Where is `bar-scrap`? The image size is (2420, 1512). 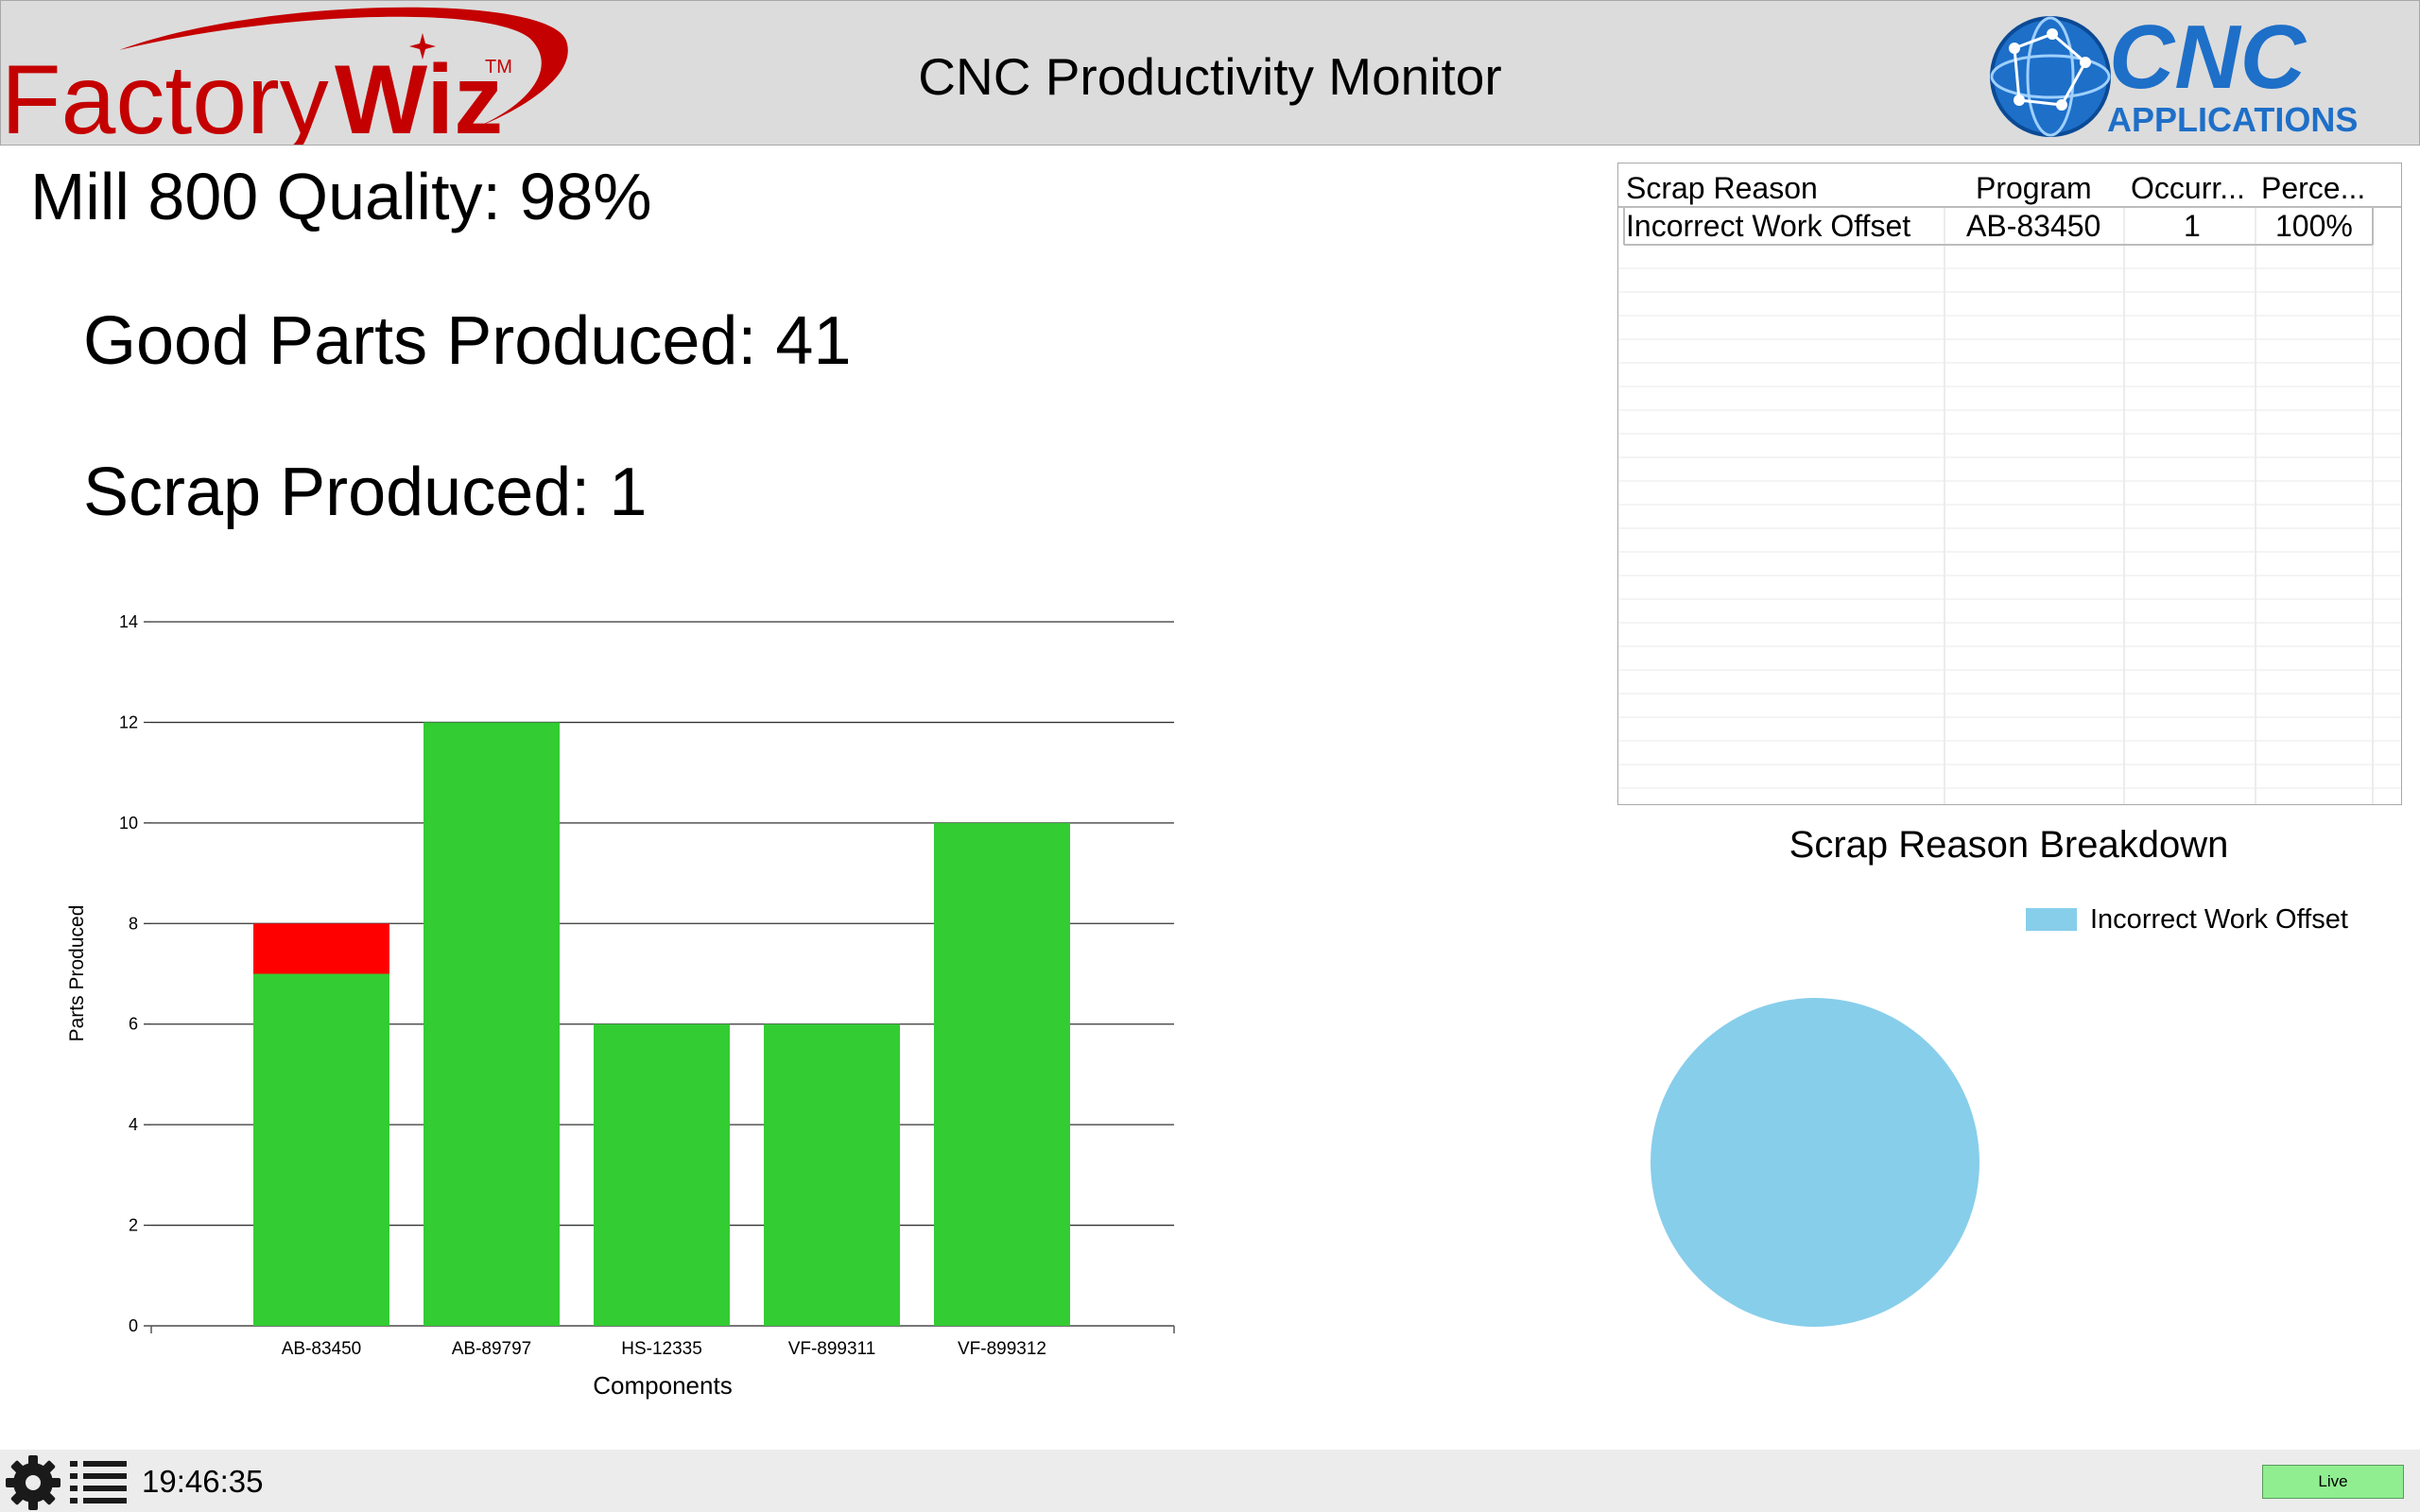 bar-scrap is located at coordinates (321, 948).